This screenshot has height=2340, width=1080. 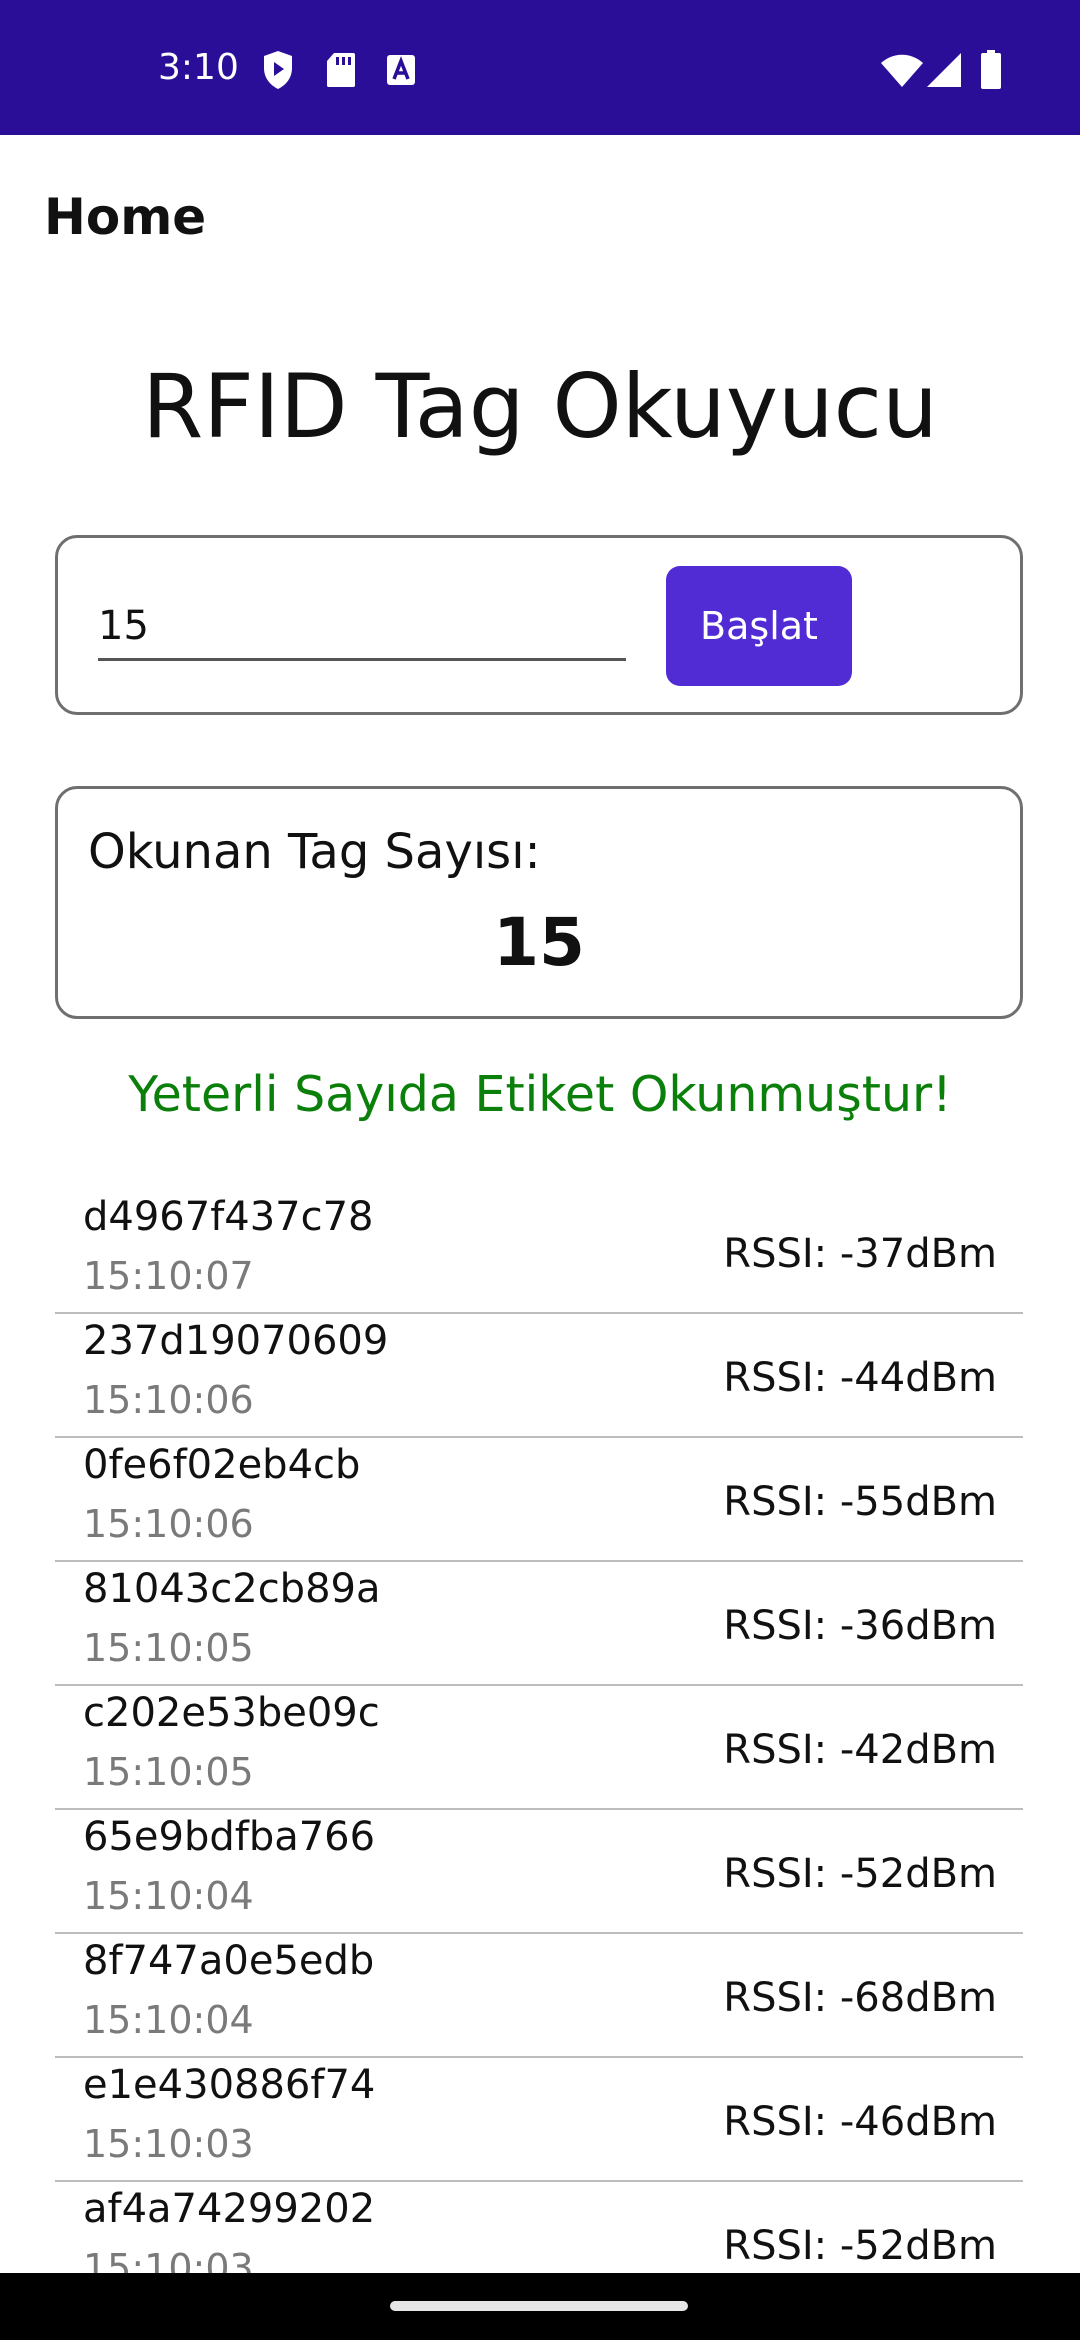 I want to click on tag-rssi: RSSI: -44dBm, so click(x=860, y=1378).